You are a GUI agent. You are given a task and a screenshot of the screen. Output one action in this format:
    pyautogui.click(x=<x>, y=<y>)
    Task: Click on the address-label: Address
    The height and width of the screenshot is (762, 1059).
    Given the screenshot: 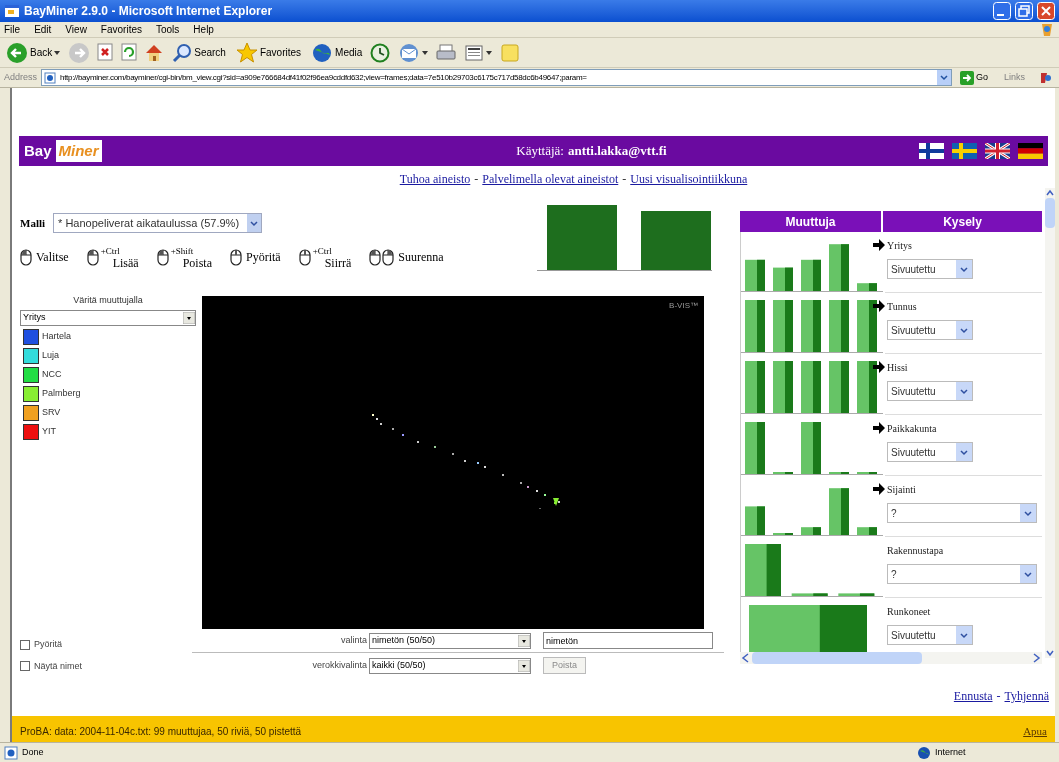 What is the action you would take?
    pyautogui.click(x=21, y=77)
    